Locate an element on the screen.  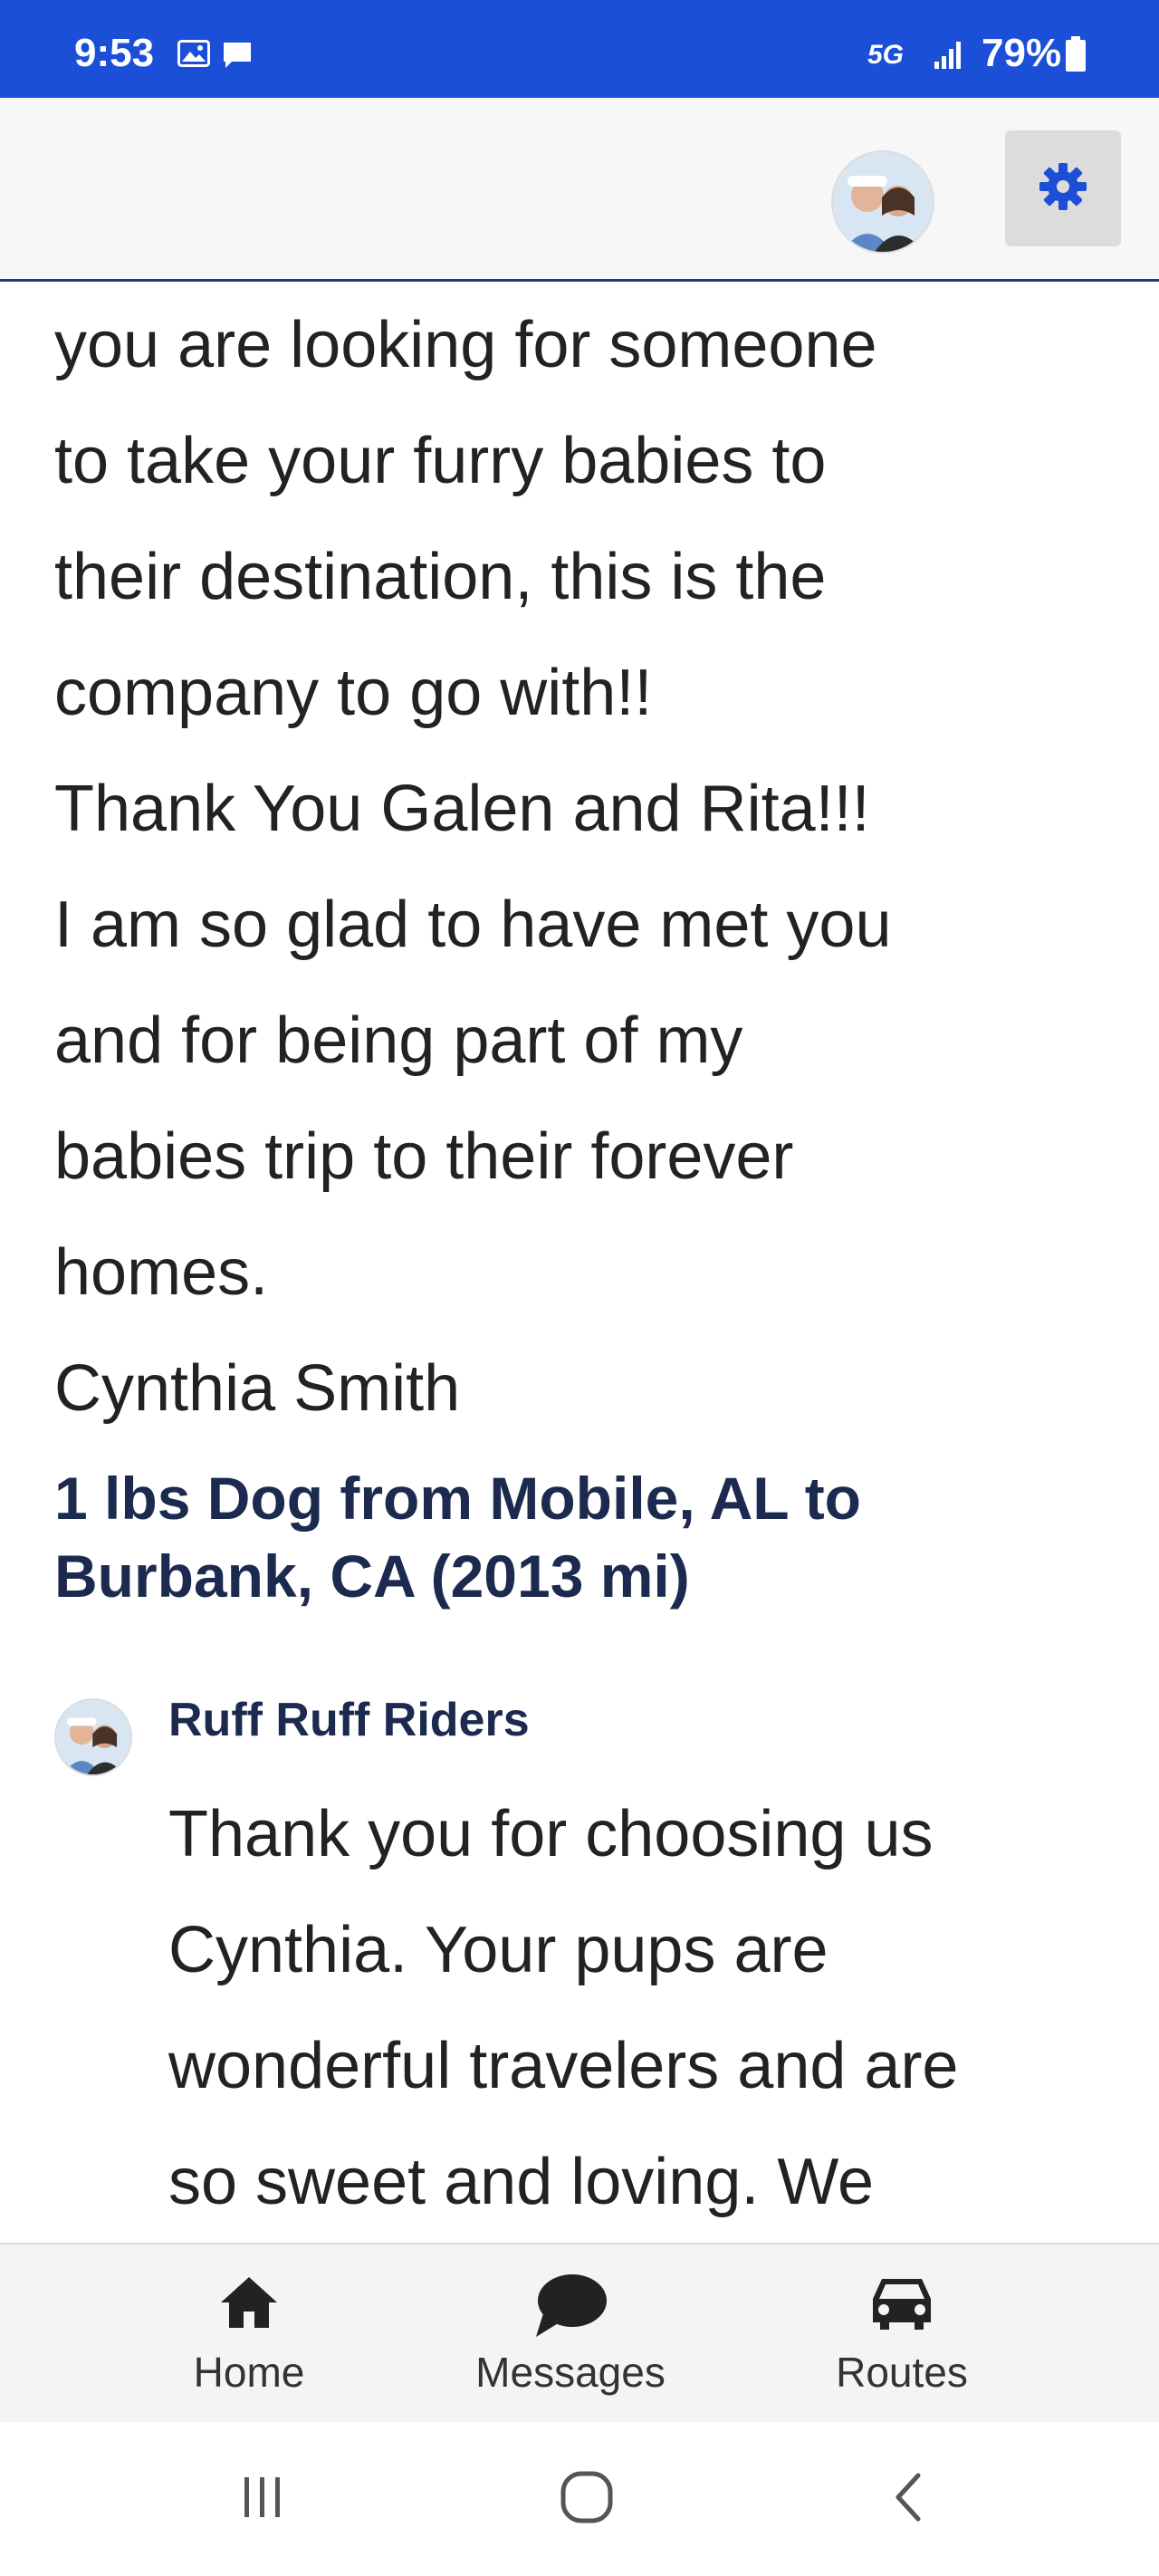
app-header is located at coordinates (579, 190).